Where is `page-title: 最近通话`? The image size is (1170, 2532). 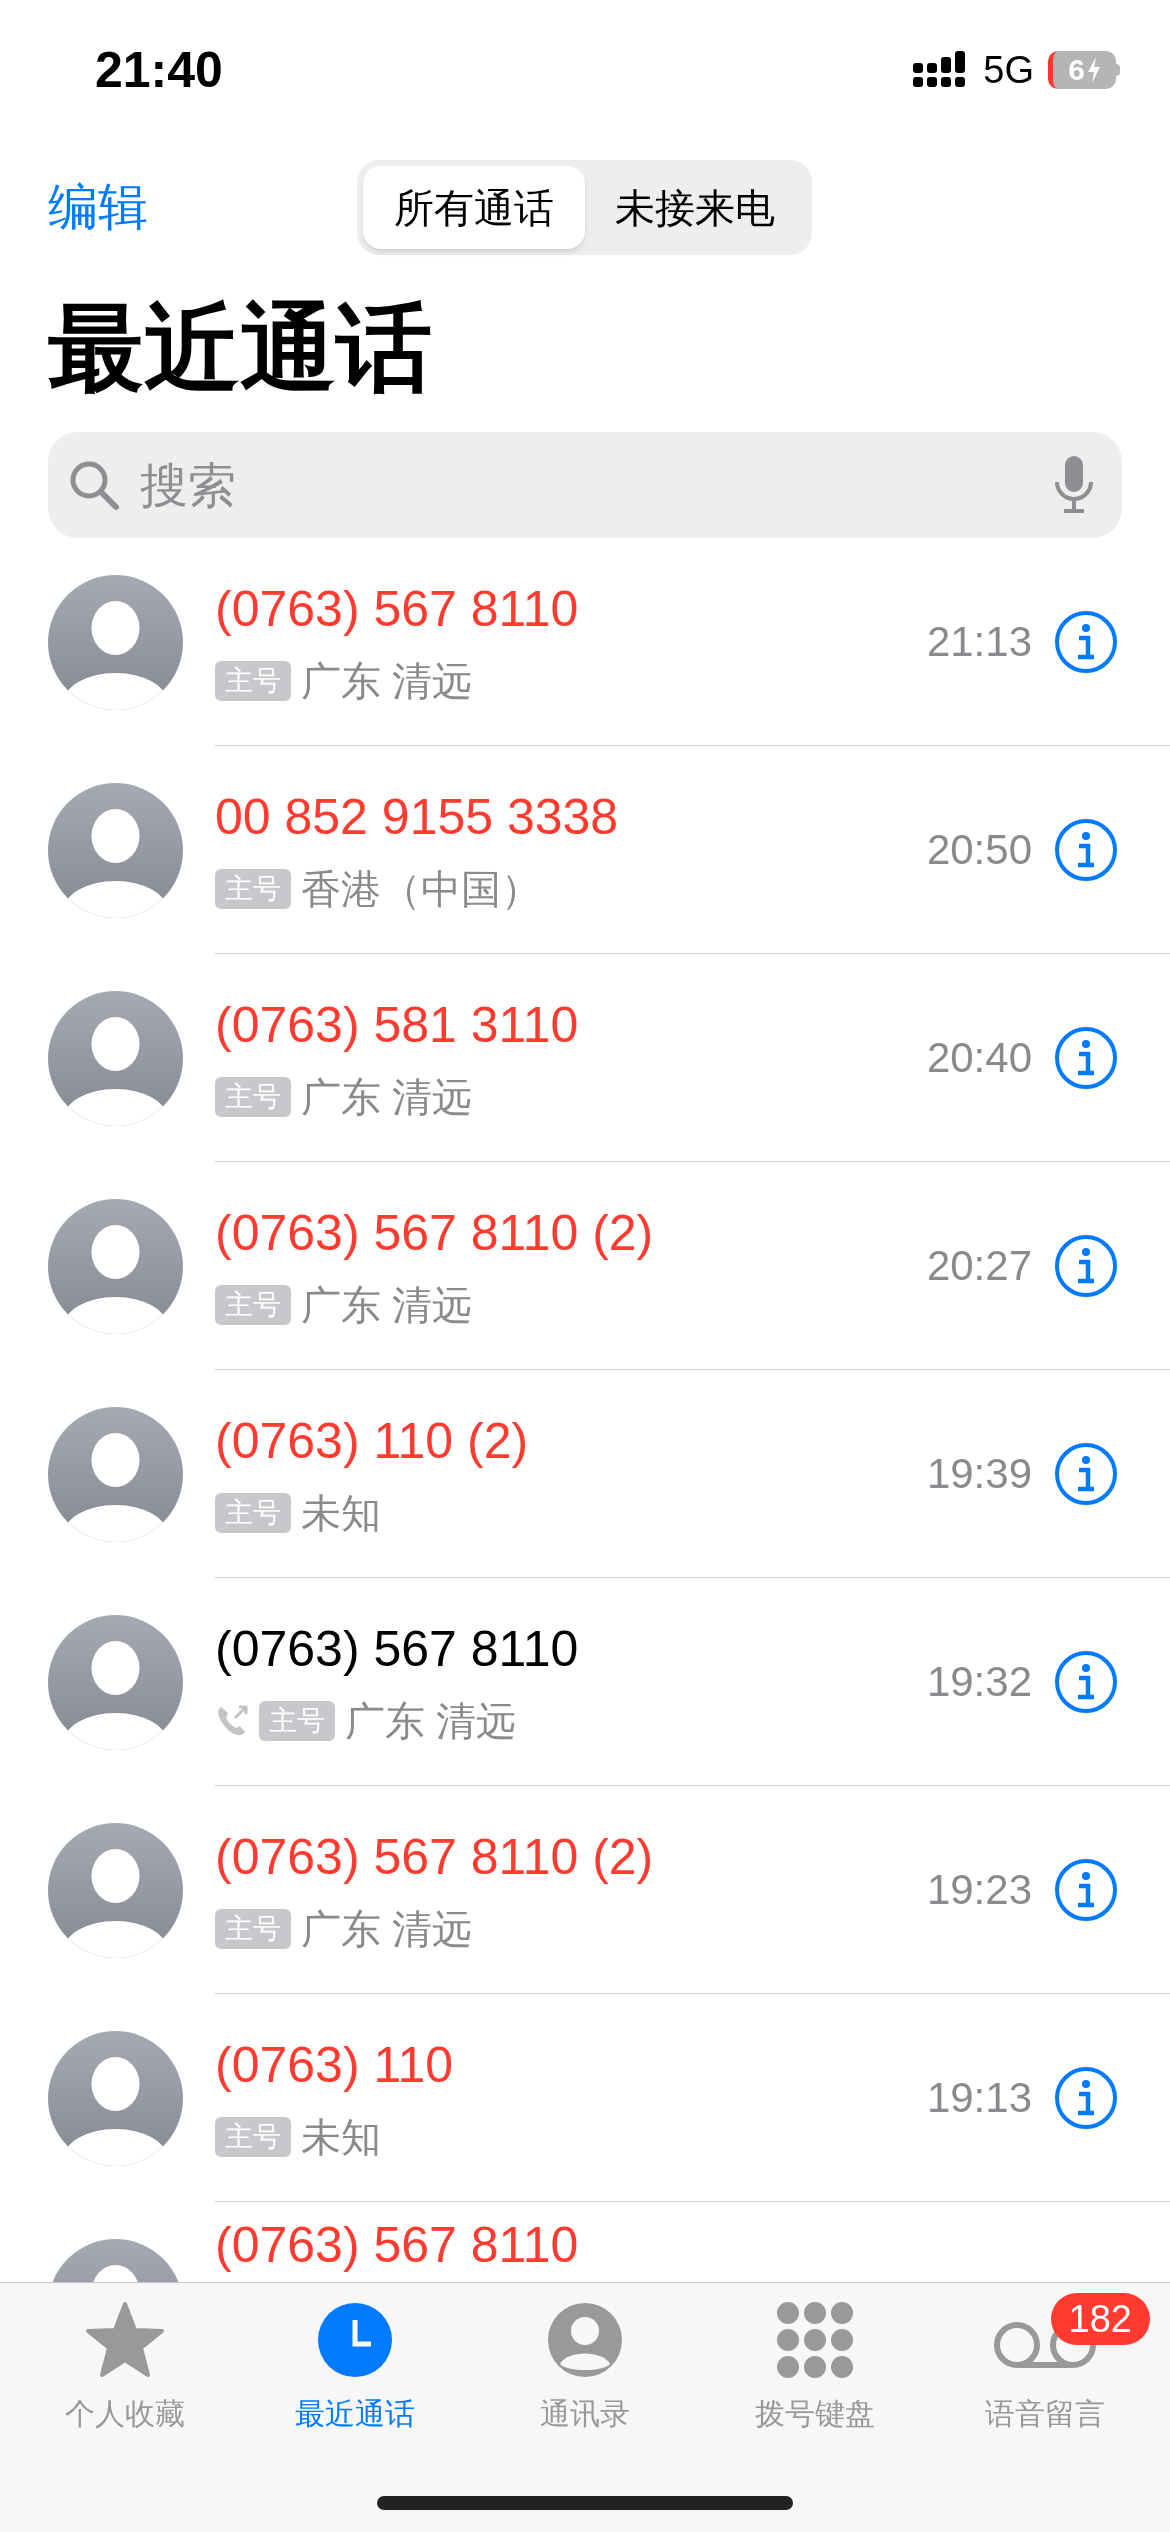
page-title: 最近通话 is located at coordinates (240, 348).